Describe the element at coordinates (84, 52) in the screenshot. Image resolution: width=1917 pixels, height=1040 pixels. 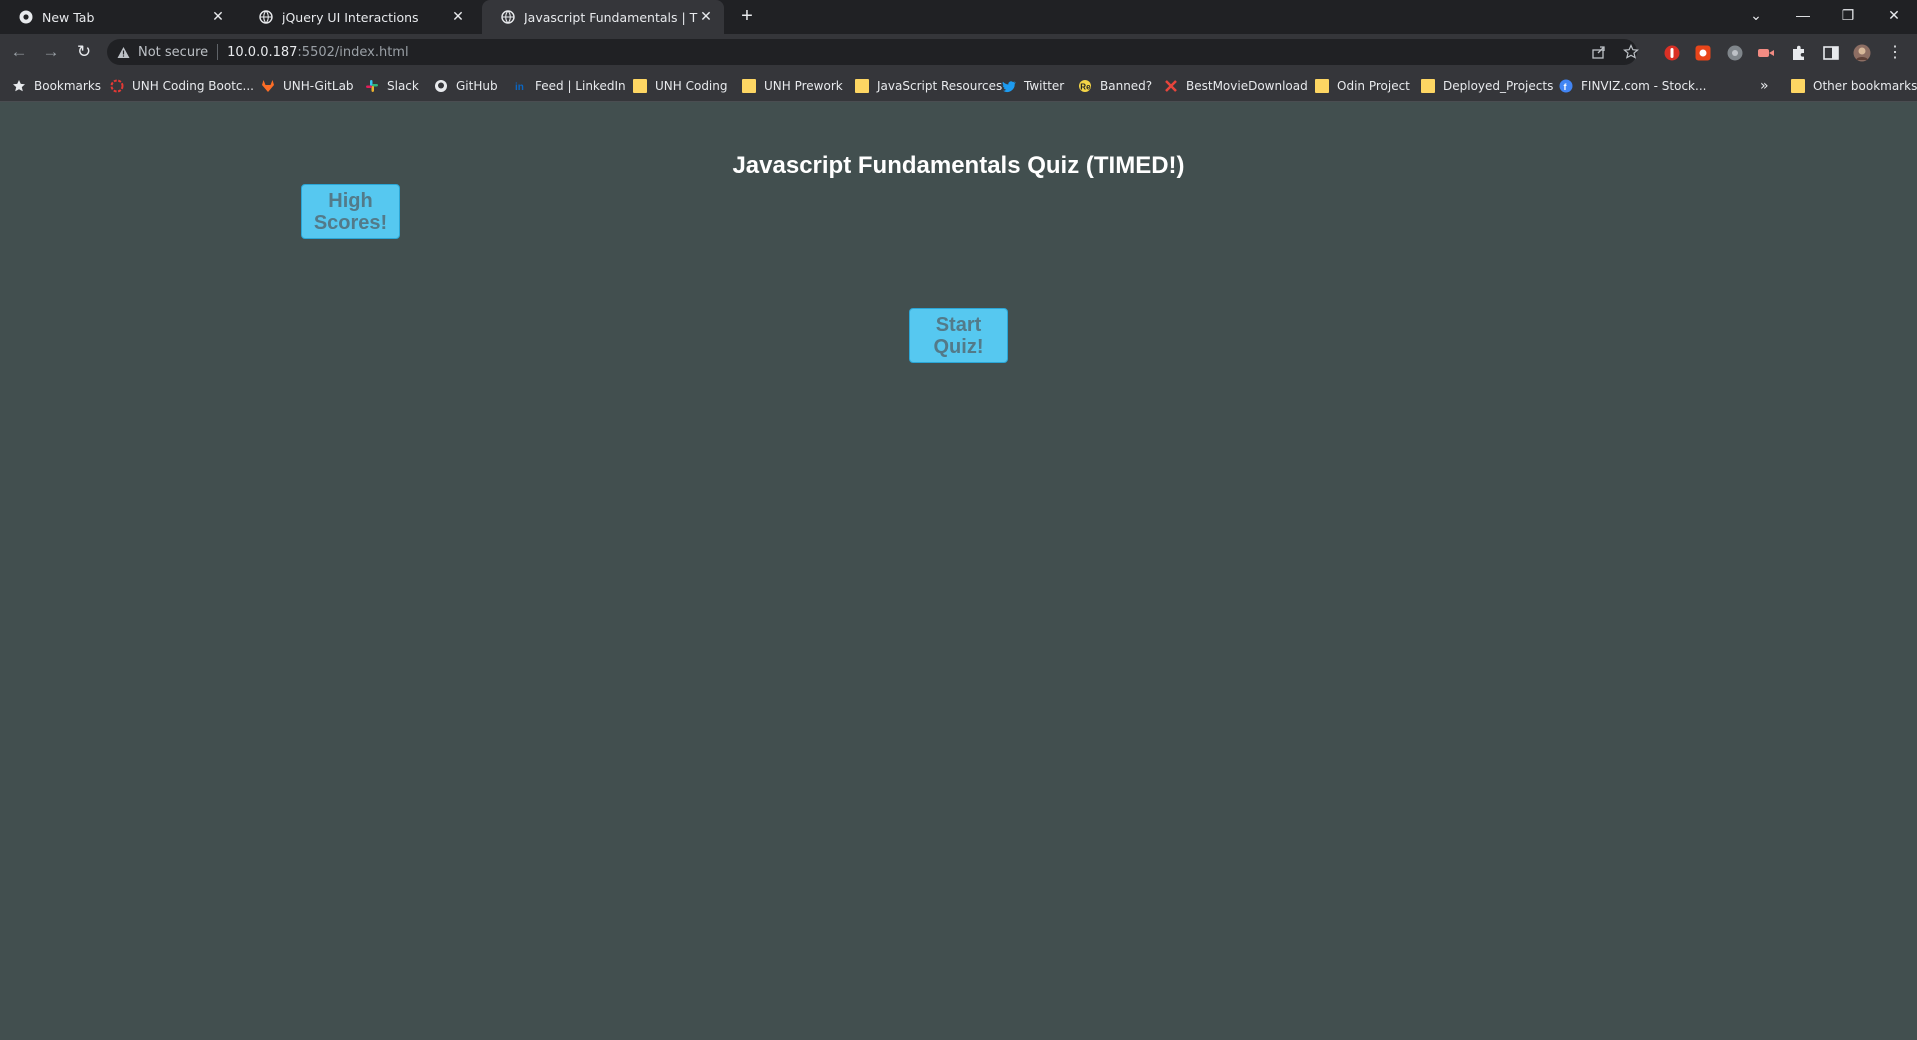
I see `reload-icon: ↻` at that location.